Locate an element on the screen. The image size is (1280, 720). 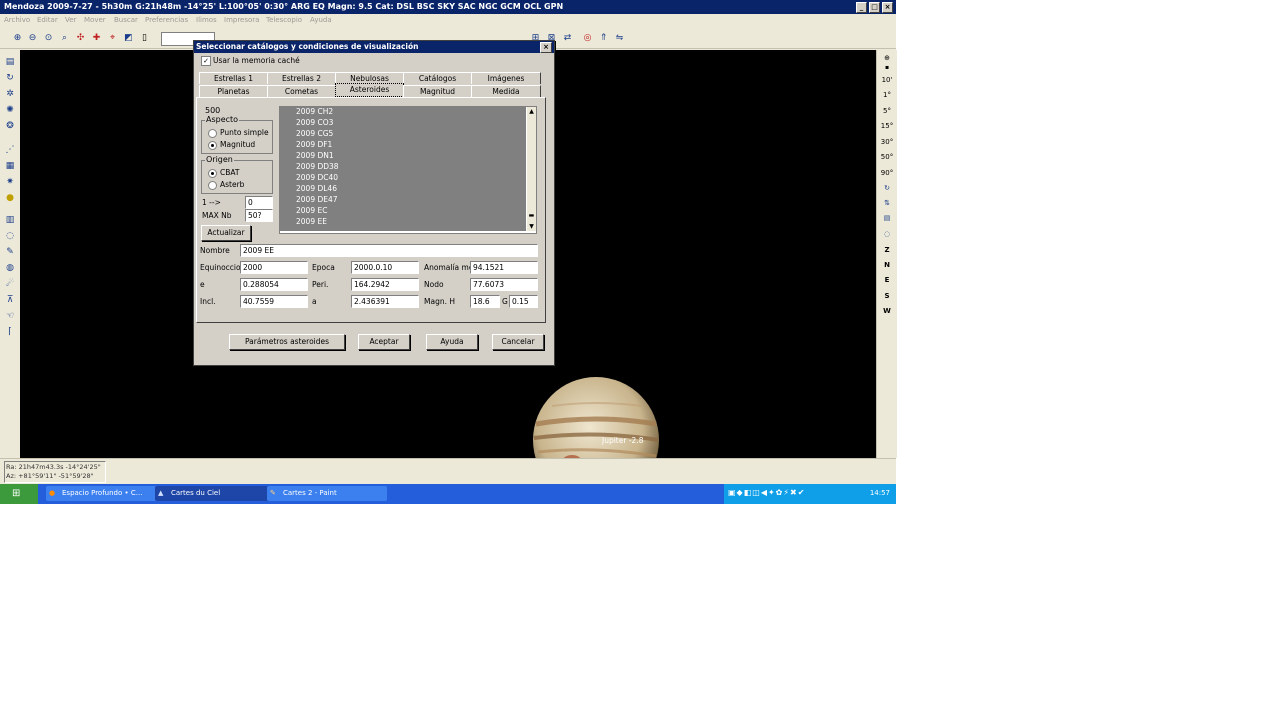
menu-mover: Mover is located at coordinates (95, 20).